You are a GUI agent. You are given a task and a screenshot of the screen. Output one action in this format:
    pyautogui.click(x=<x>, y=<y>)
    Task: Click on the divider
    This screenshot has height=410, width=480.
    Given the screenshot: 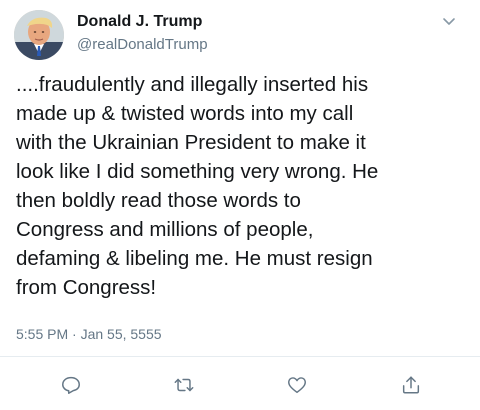 What is the action you would take?
    pyautogui.click(x=240, y=356)
    